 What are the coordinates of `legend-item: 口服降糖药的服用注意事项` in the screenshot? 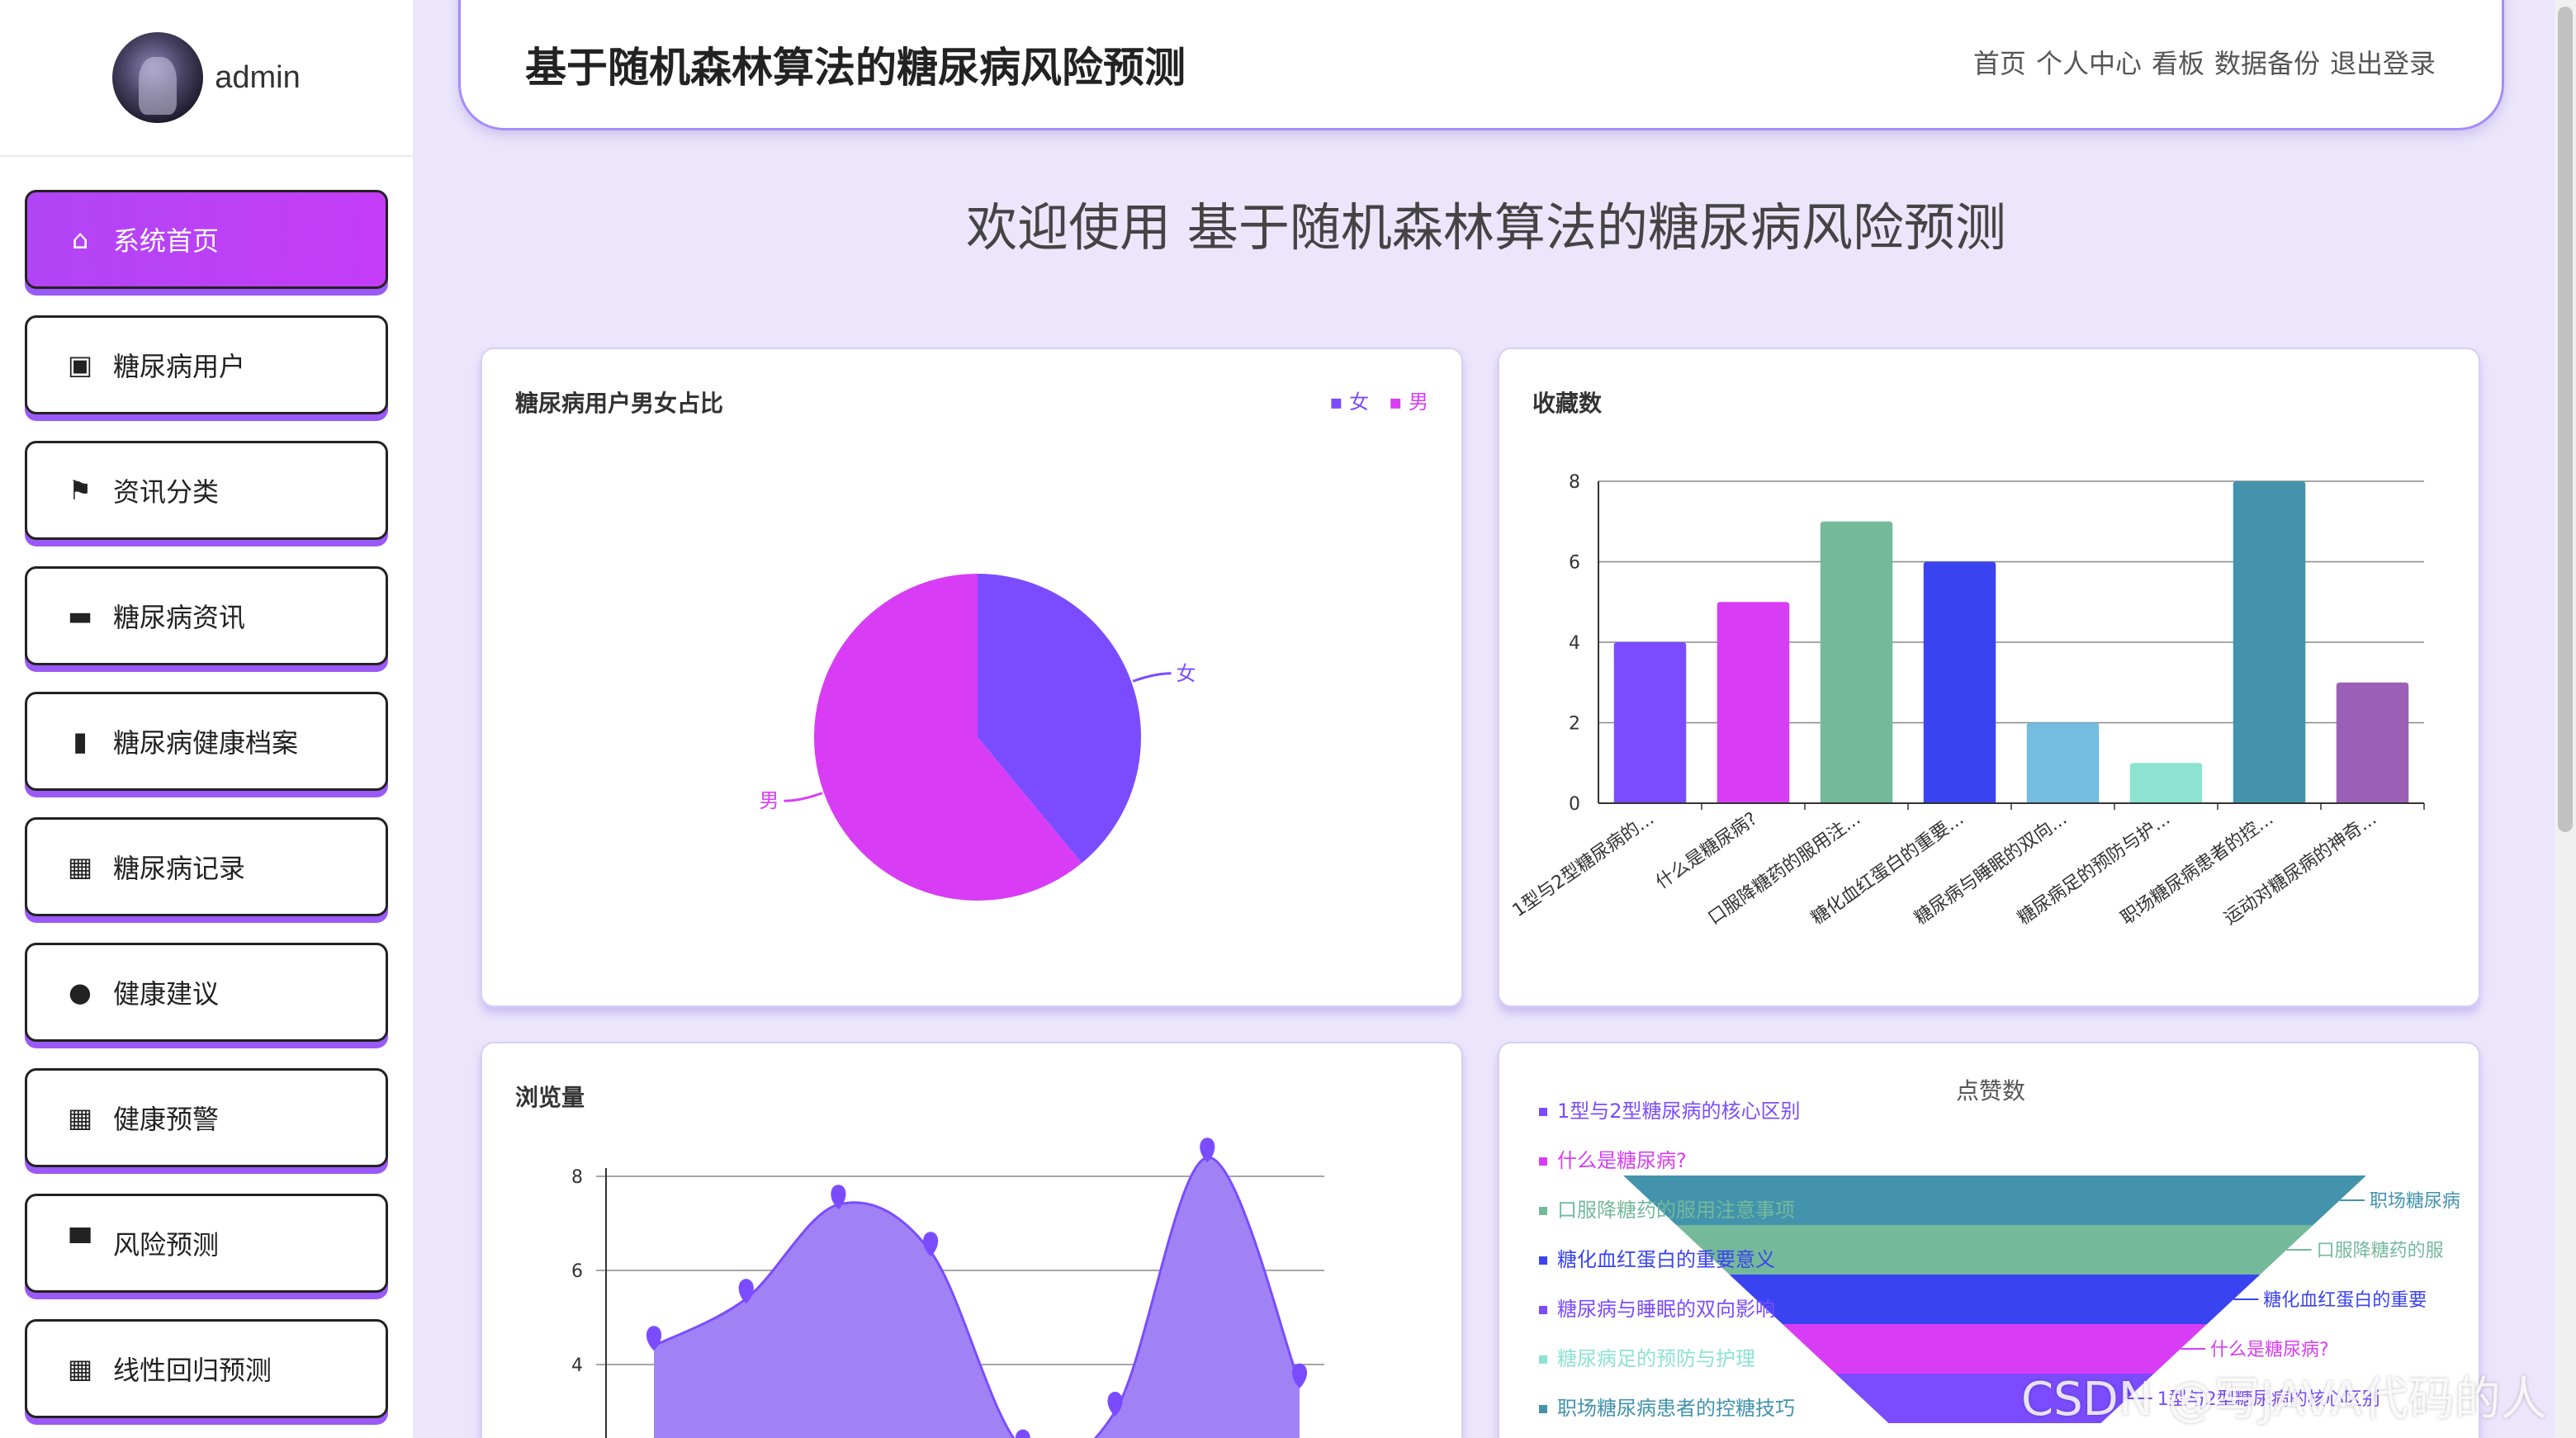 It's located at (1670, 1210).